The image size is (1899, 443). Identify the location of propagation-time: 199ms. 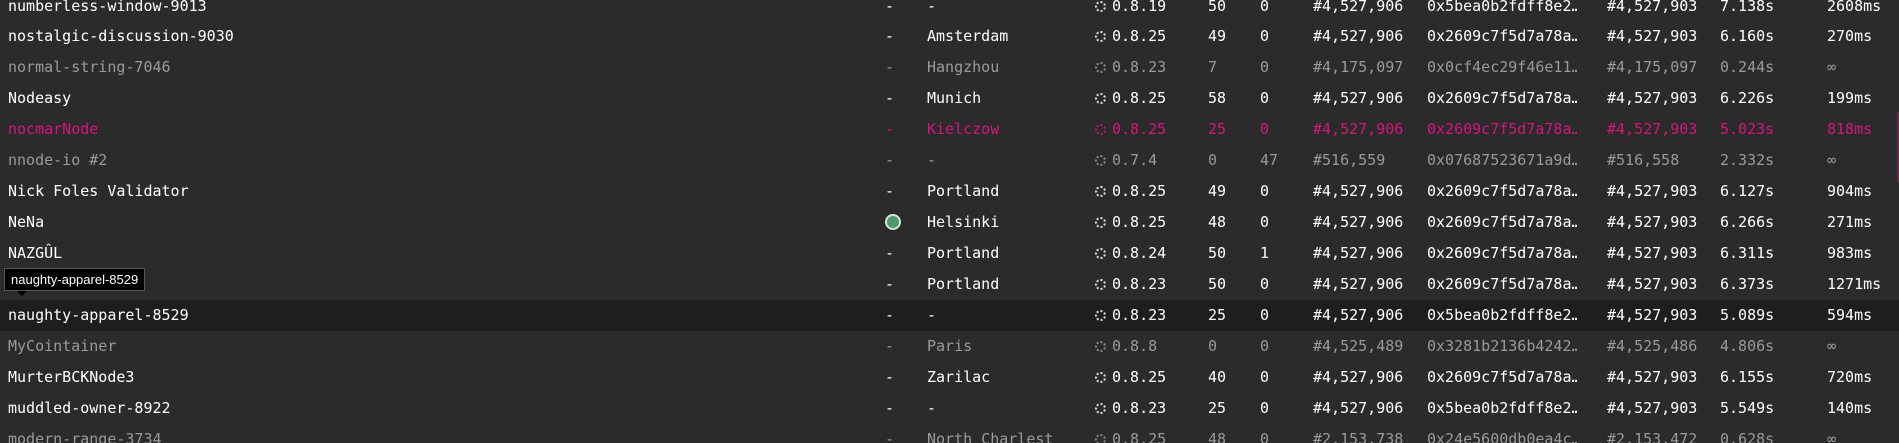
(1850, 98).